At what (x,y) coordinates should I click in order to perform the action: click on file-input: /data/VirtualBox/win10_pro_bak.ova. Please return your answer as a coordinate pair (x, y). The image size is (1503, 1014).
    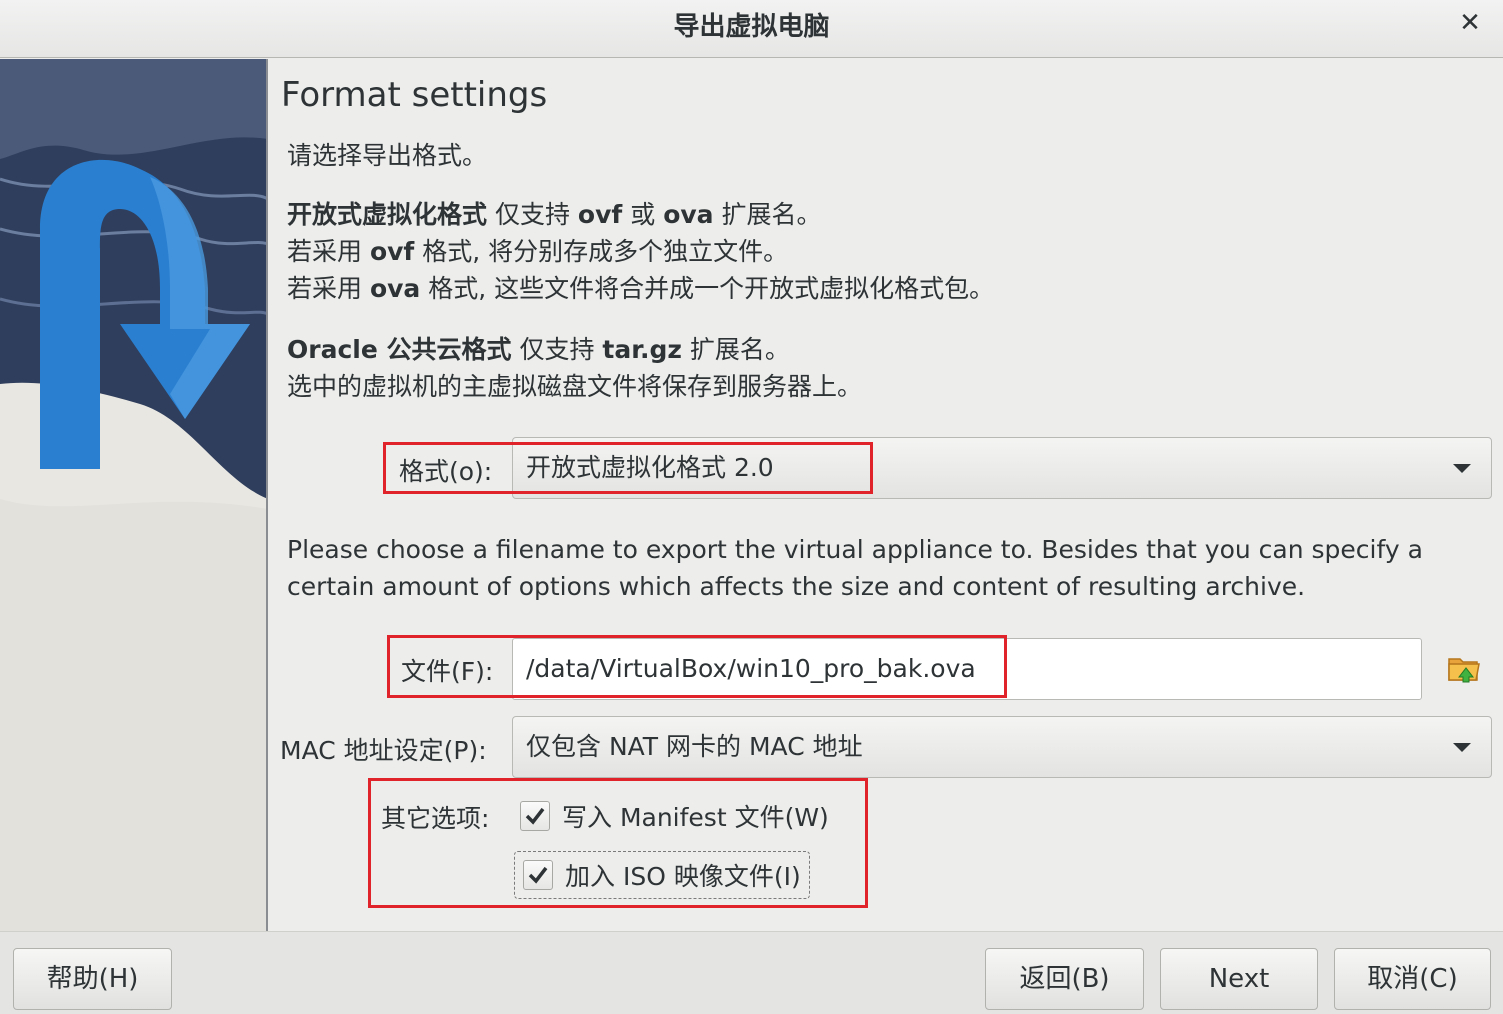
    Looking at the image, I should click on (967, 669).